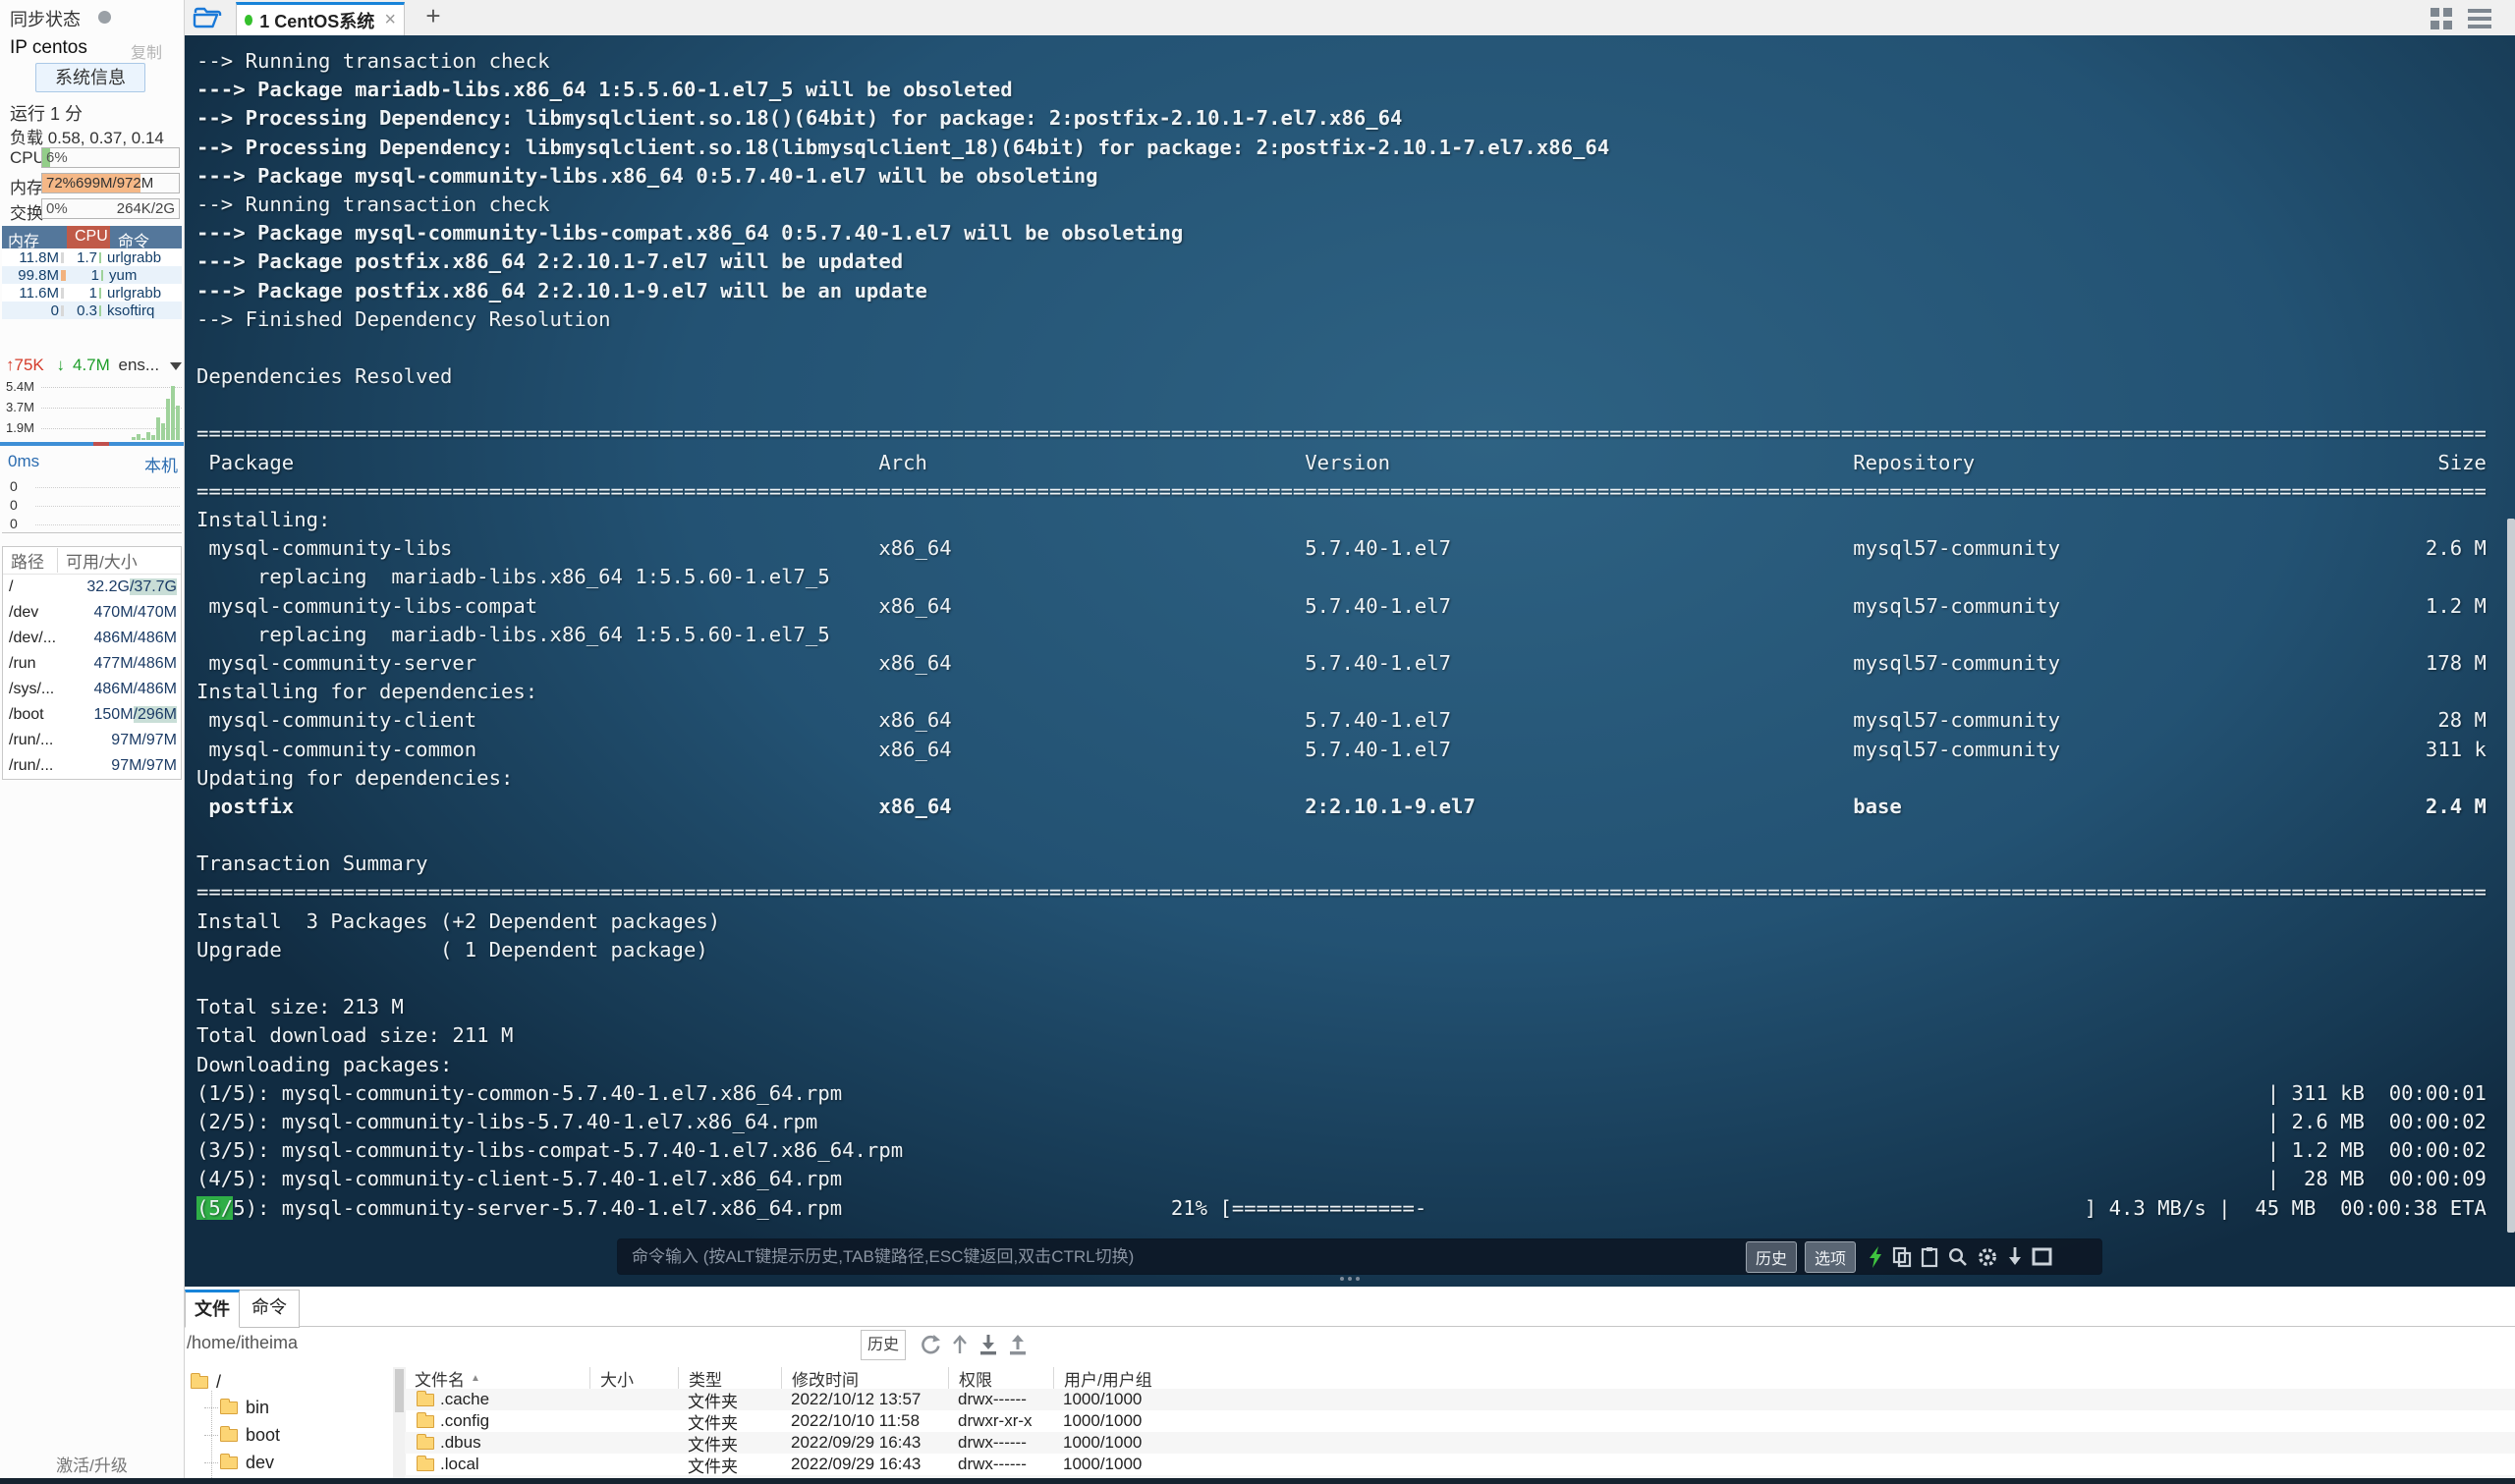  What do you see at coordinates (1987, 1257) in the screenshot?
I see `gear-icon` at bounding box center [1987, 1257].